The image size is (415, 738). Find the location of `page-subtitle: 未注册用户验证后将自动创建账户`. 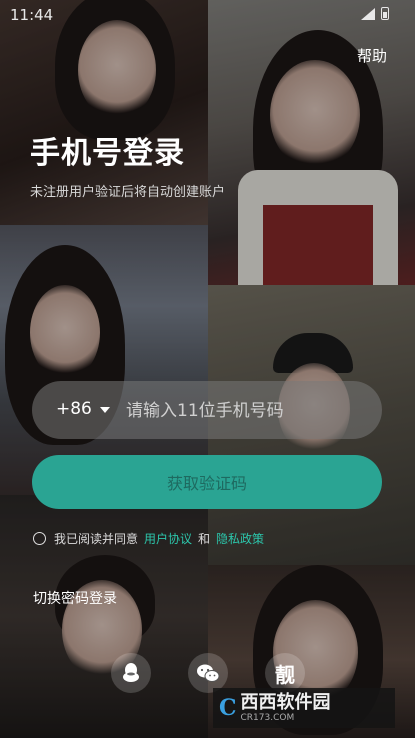

page-subtitle: 未注册用户验证后将自动创建账户 is located at coordinates (128, 192).